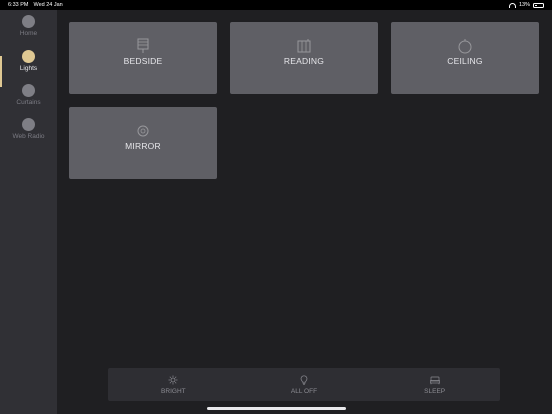 Image resolution: width=552 pixels, height=414 pixels. I want to click on ceiling-light-icon, so click(465, 46).